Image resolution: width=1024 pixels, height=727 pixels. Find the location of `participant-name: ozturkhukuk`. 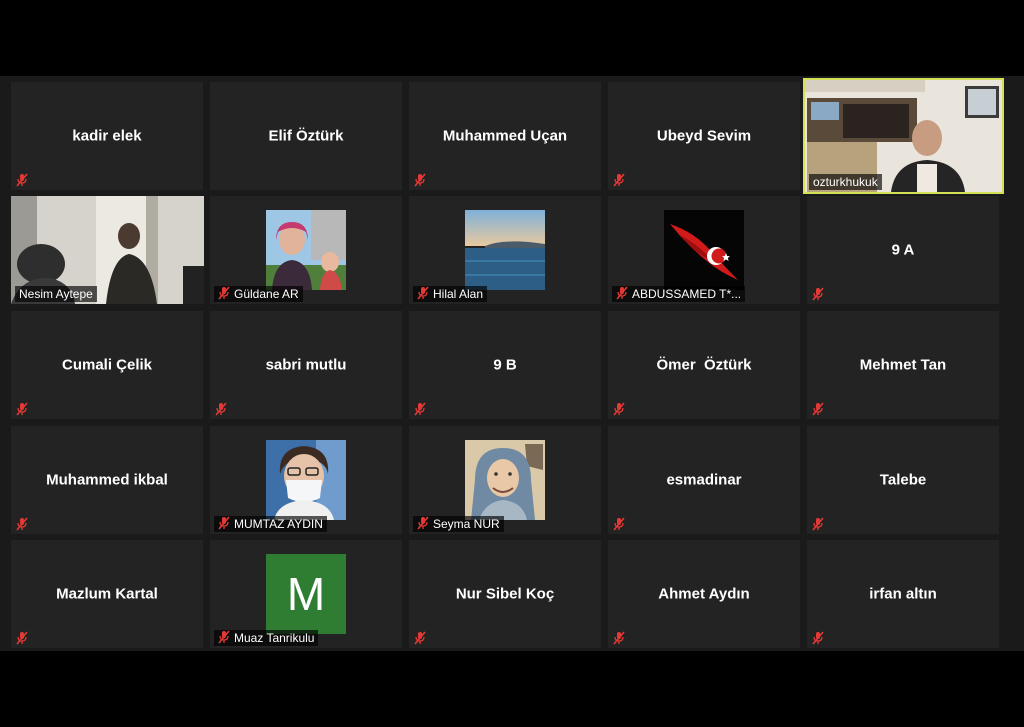

participant-name: ozturkhukuk is located at coordinates (845, 182).